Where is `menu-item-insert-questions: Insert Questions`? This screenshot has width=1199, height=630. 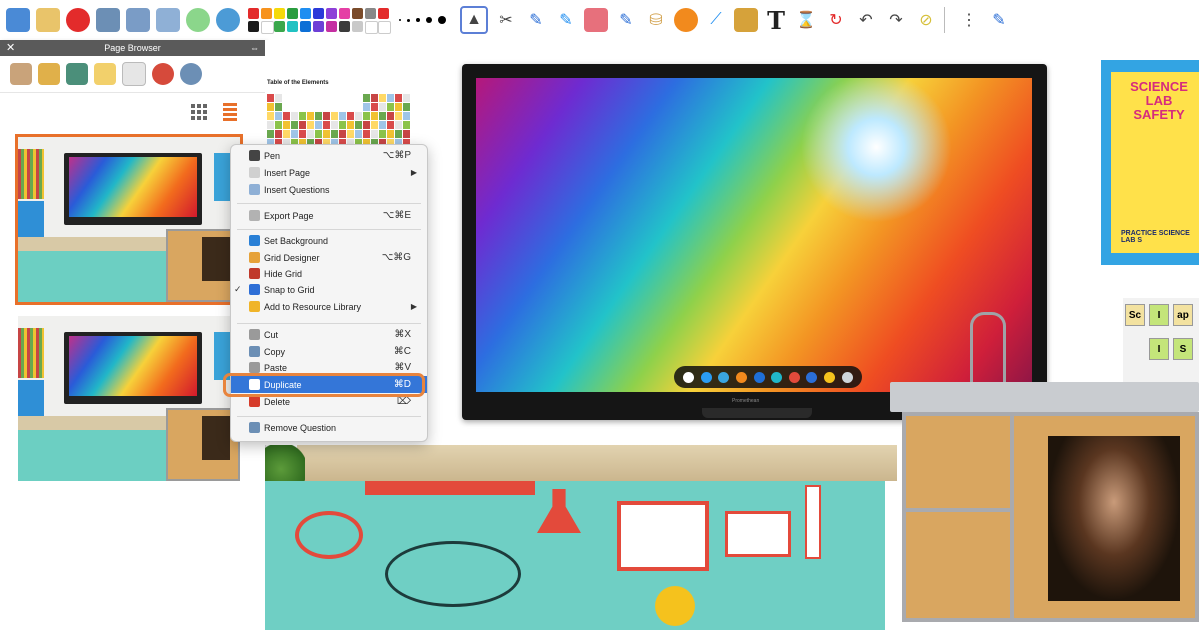
menu-item-insert-questions: Insert Questions is located at coordinates (329, 189).